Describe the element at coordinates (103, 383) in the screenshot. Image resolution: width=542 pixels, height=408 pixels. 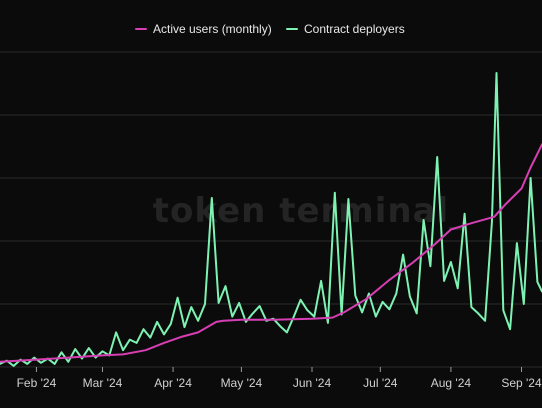
I see `x-tick-label: Mar '24` at that location.